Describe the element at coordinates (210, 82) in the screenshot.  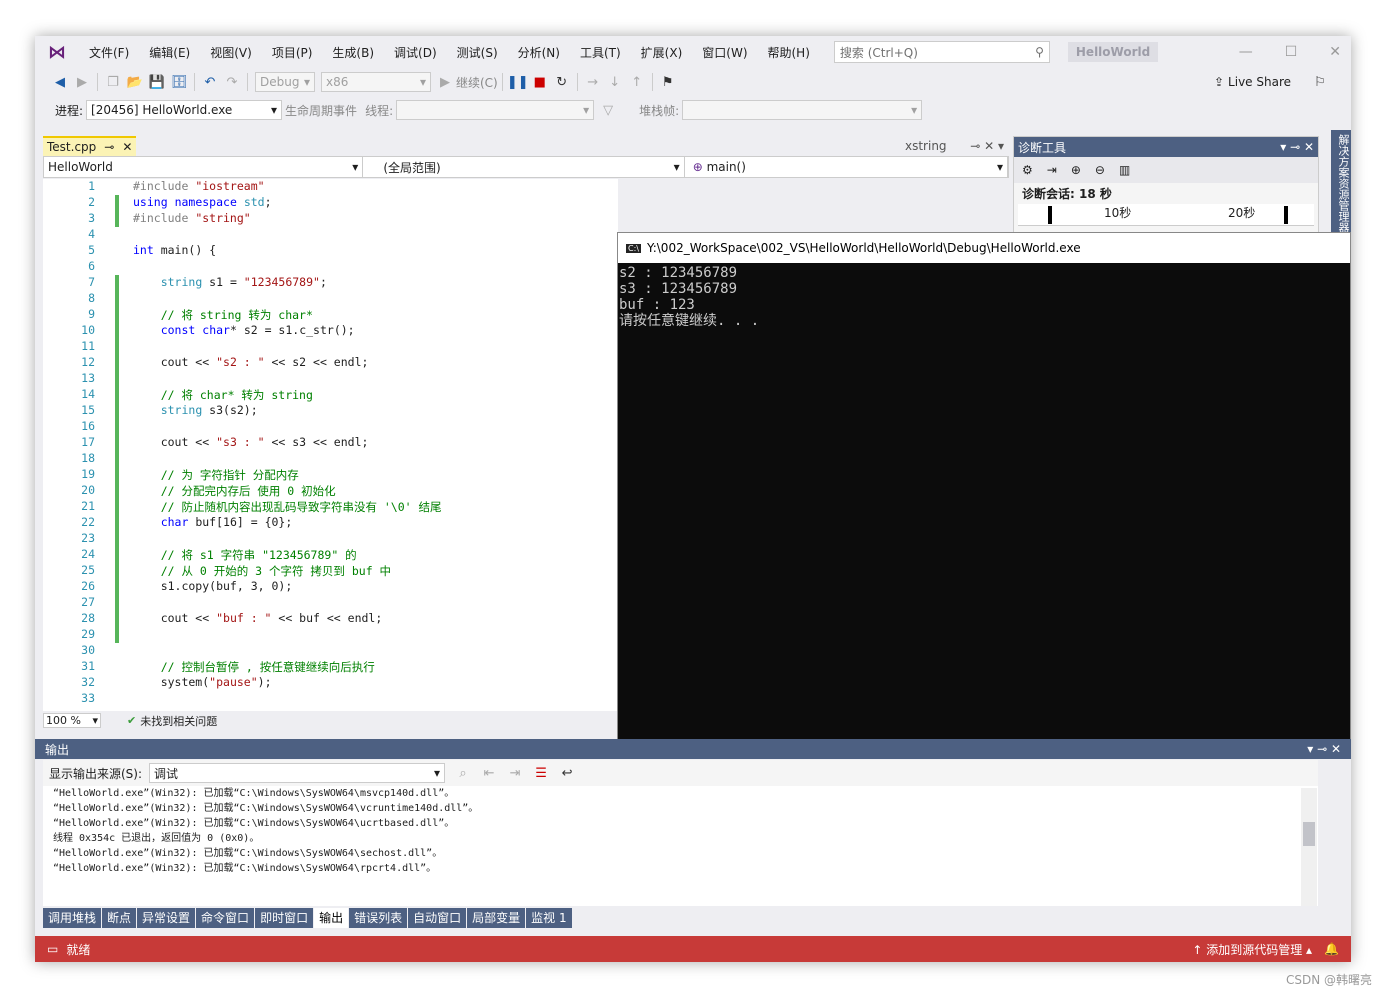
I see `undo-icon: ↶` at that location.